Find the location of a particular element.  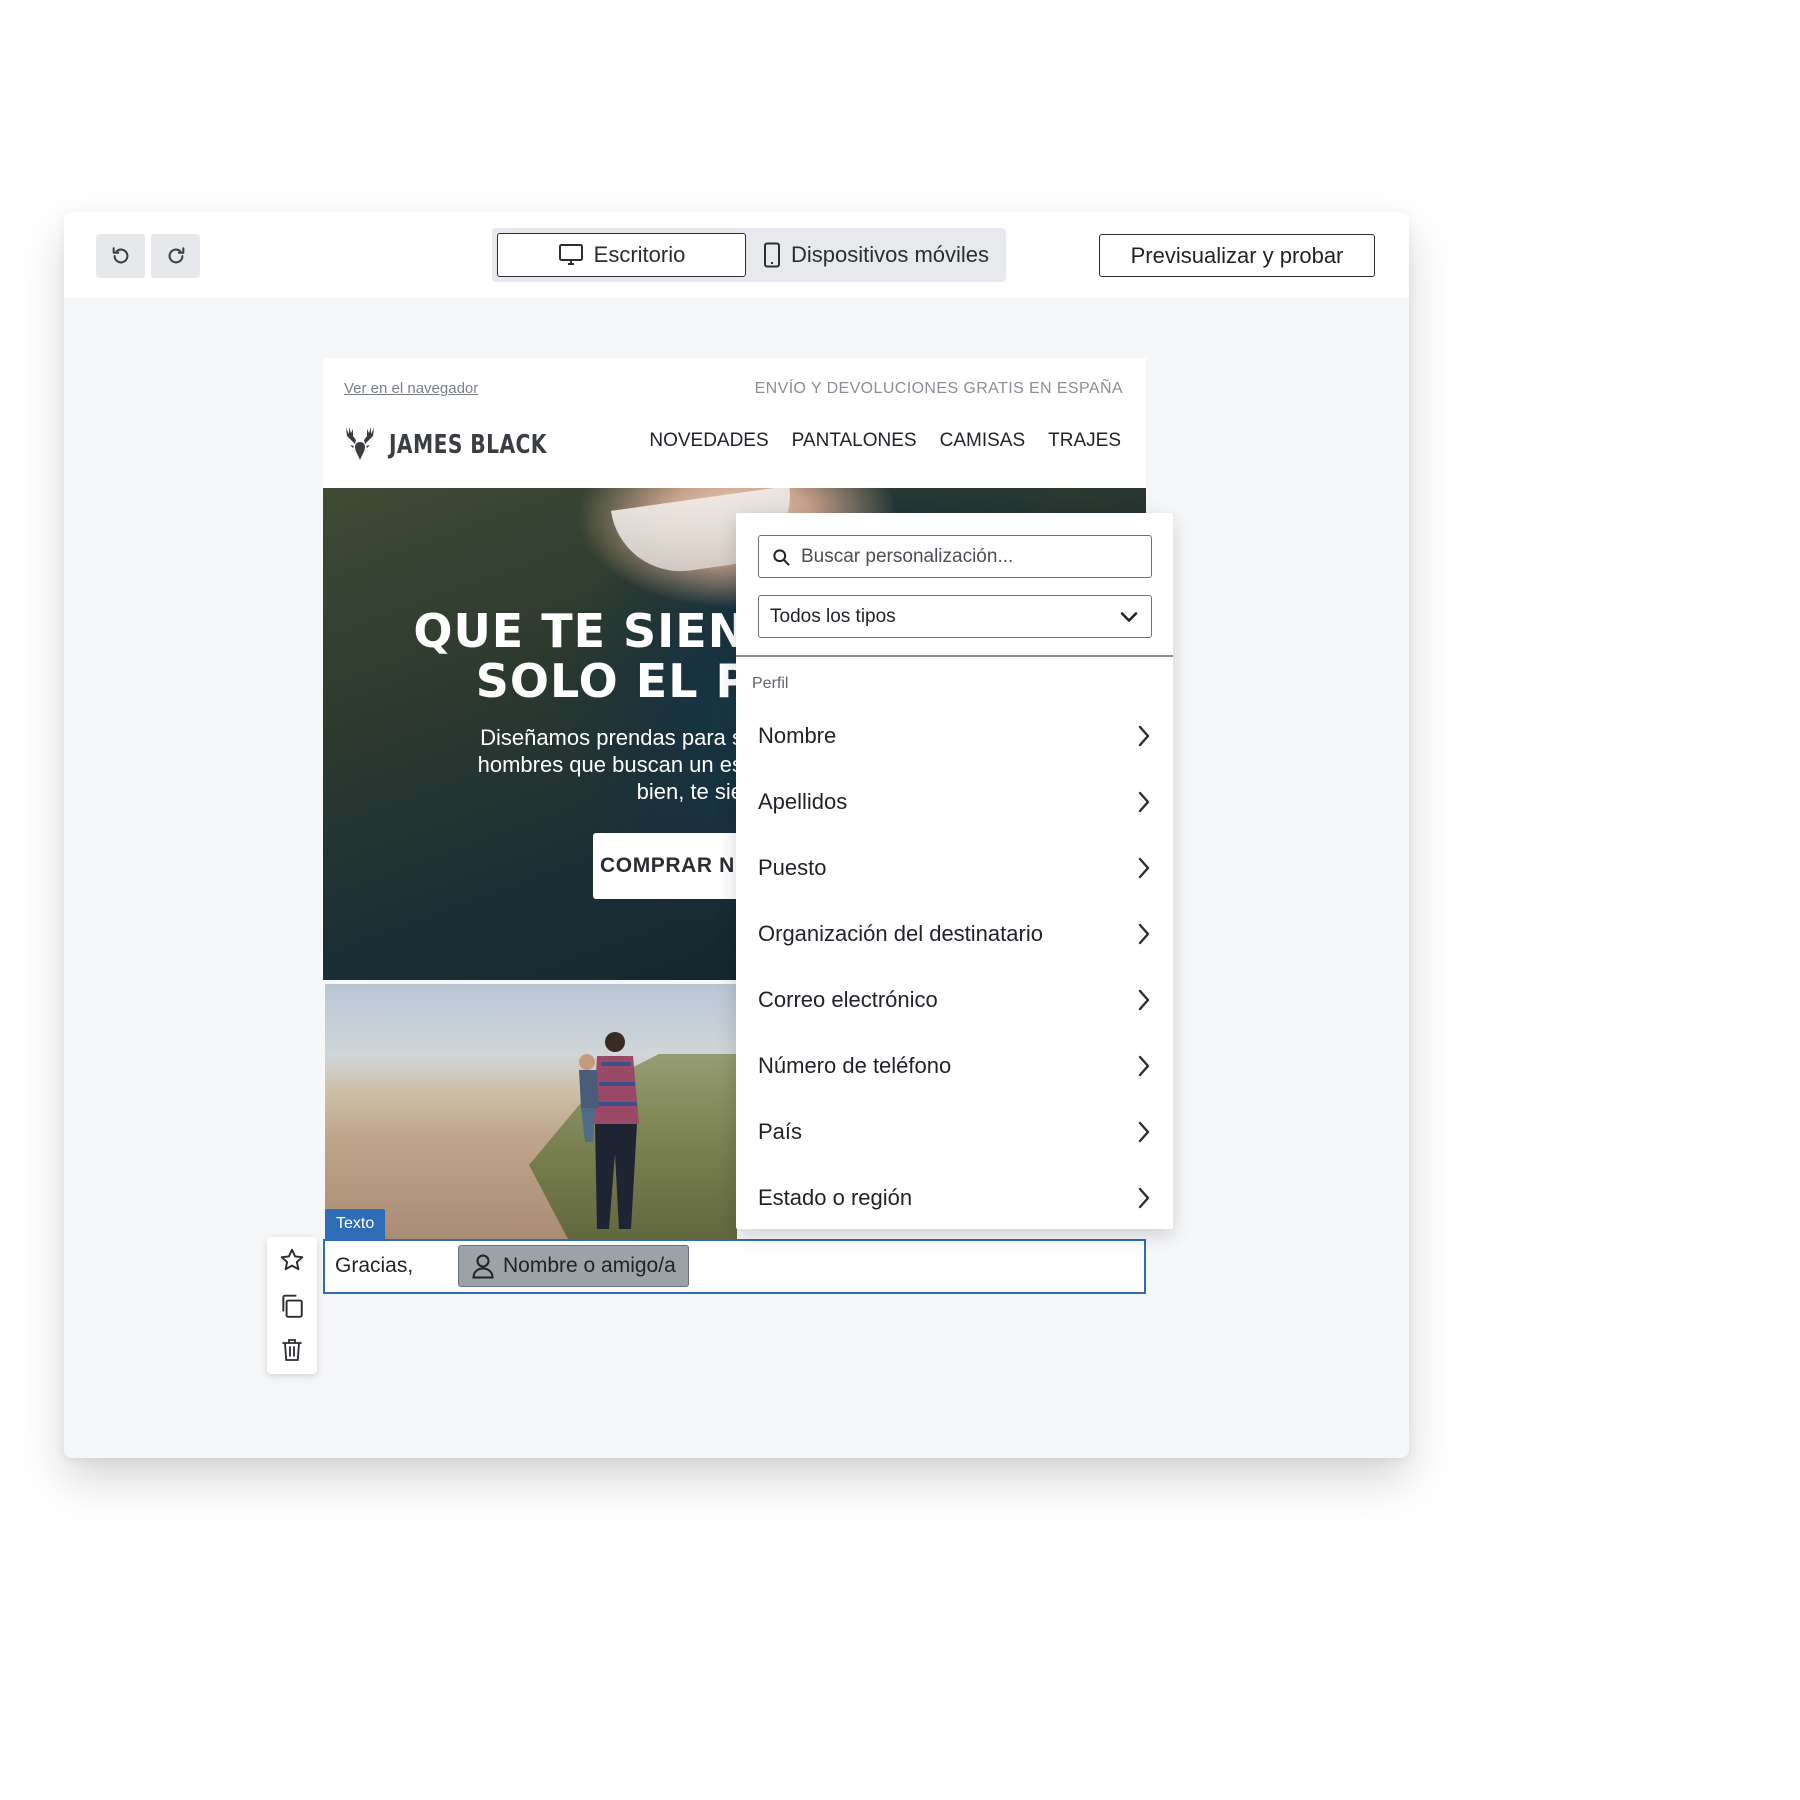

redo-button is located at coordinates (175, 256).